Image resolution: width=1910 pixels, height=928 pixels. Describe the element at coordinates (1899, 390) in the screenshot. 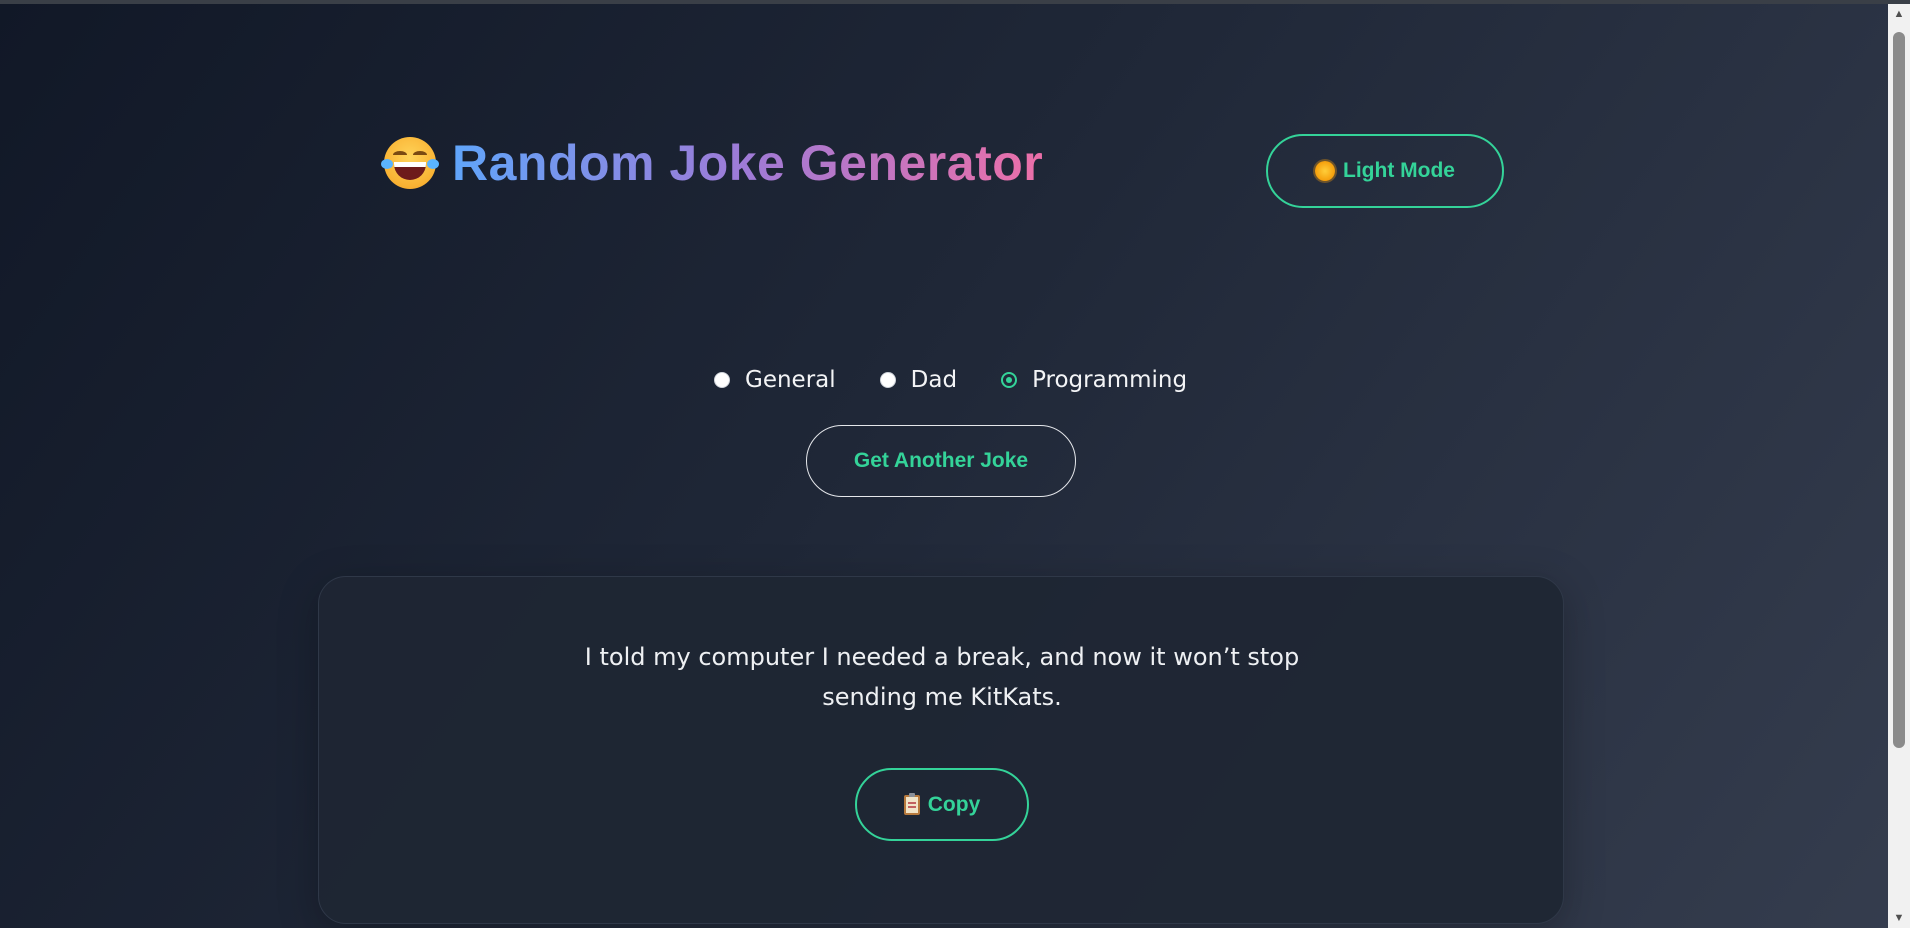

I see `scrollbar-thumb` at that location.